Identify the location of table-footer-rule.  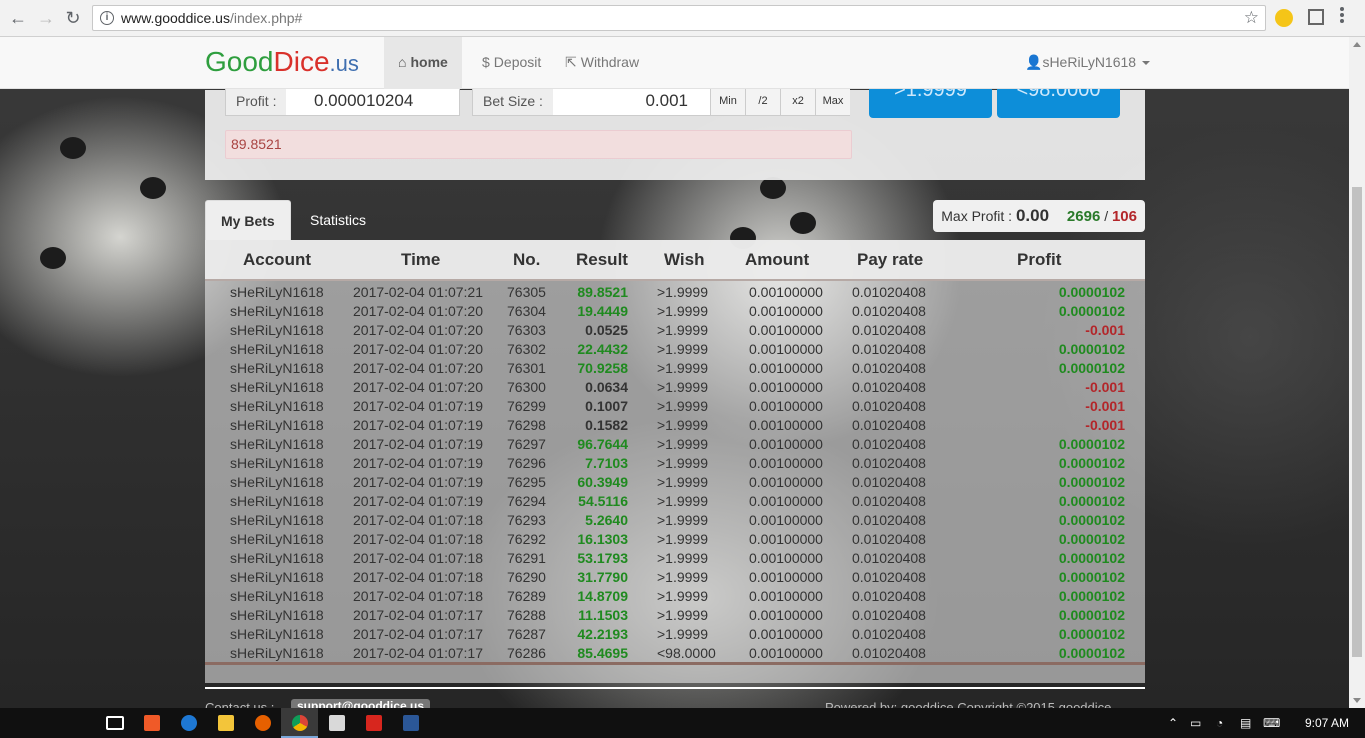
(675, 663).